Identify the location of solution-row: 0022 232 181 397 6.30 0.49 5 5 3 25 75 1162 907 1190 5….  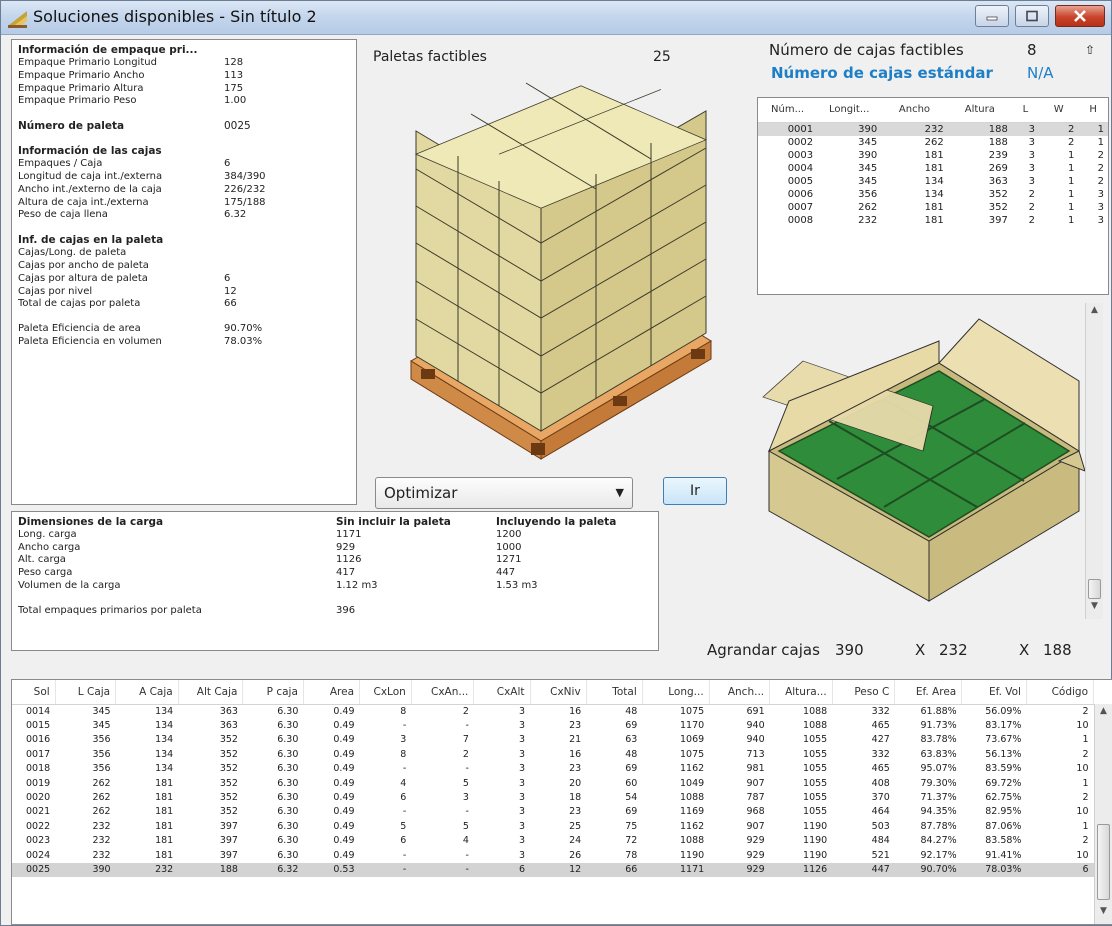
(553, 827).